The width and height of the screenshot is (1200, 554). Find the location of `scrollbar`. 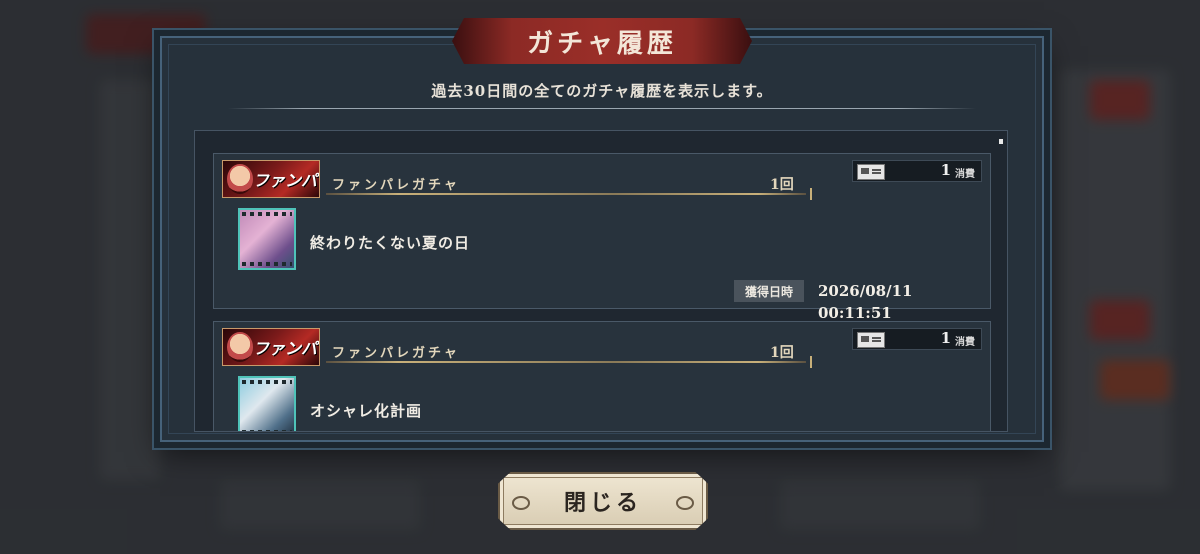

scrollbar is located at coordinates (1001, 284).